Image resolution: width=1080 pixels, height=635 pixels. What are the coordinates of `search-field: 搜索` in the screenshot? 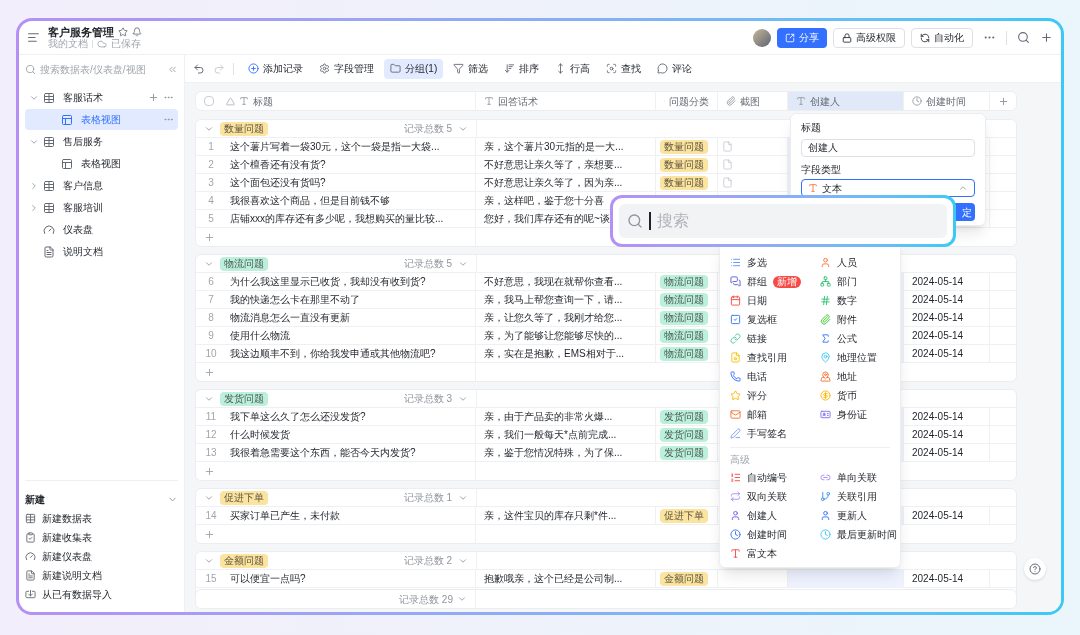 It's located at (783, 221).